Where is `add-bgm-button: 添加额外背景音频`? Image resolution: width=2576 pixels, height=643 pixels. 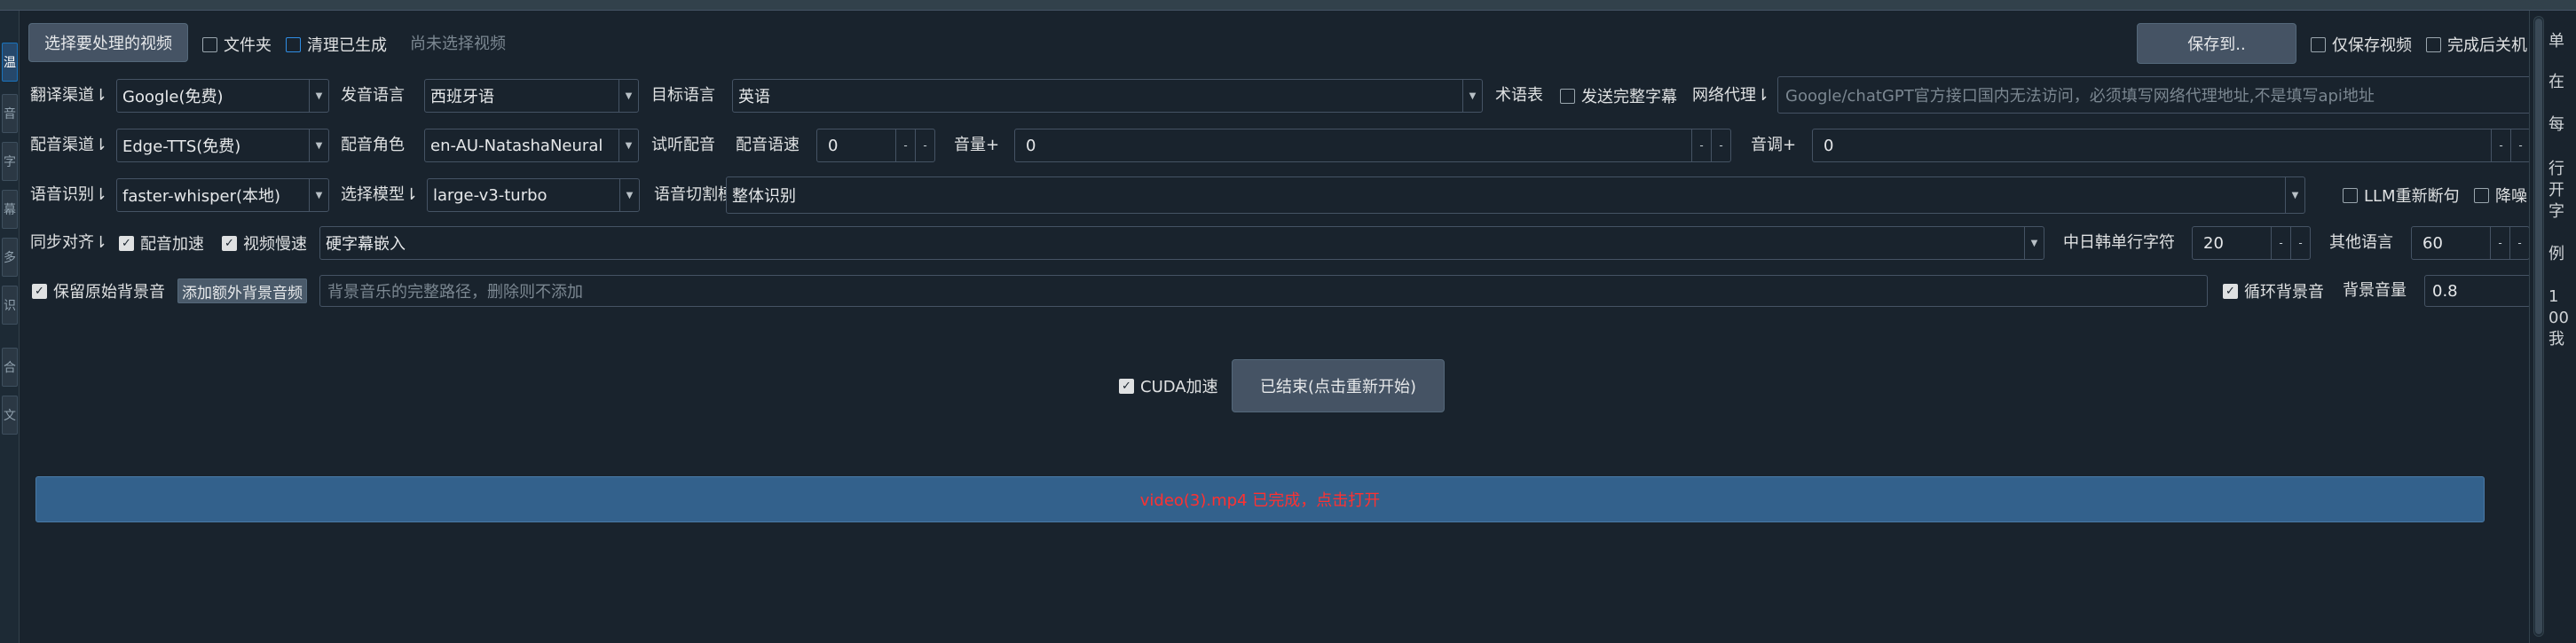
add-bgm-button: 添加额外背景音频 is located at coordinates (242, 291).